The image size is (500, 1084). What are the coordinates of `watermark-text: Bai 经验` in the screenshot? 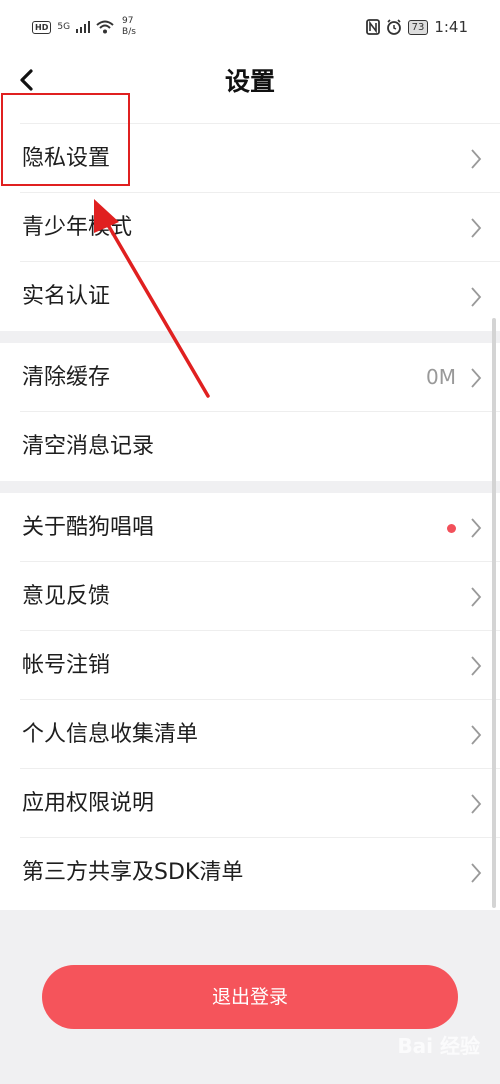 It's located at (438, 1046).